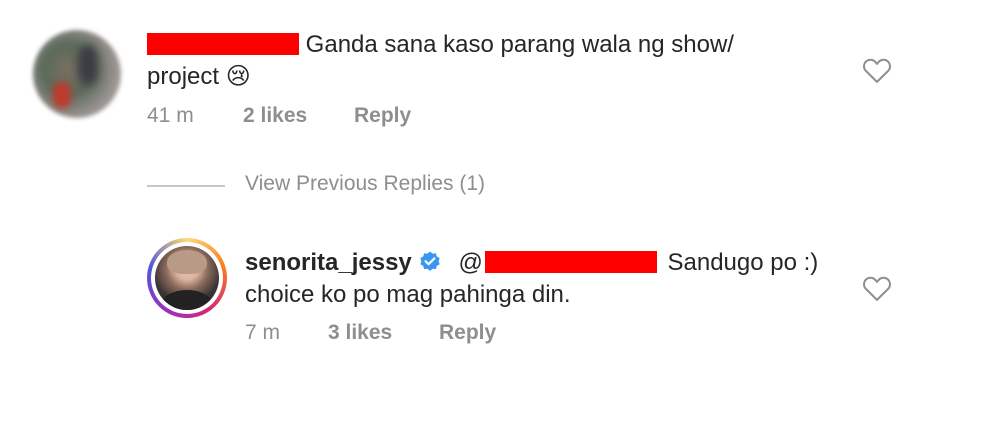  Describe the element at coordinates (743, 262) in the screenshot. I see `reply-body: Sandugo po :)` at that location.